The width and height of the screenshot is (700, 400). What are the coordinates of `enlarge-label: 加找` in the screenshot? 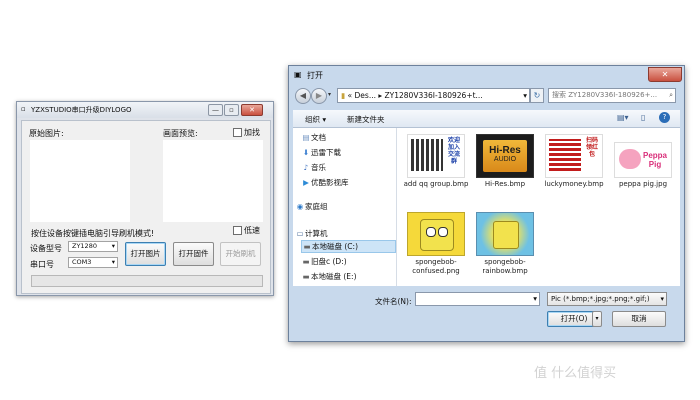 It's located at (252, 132).